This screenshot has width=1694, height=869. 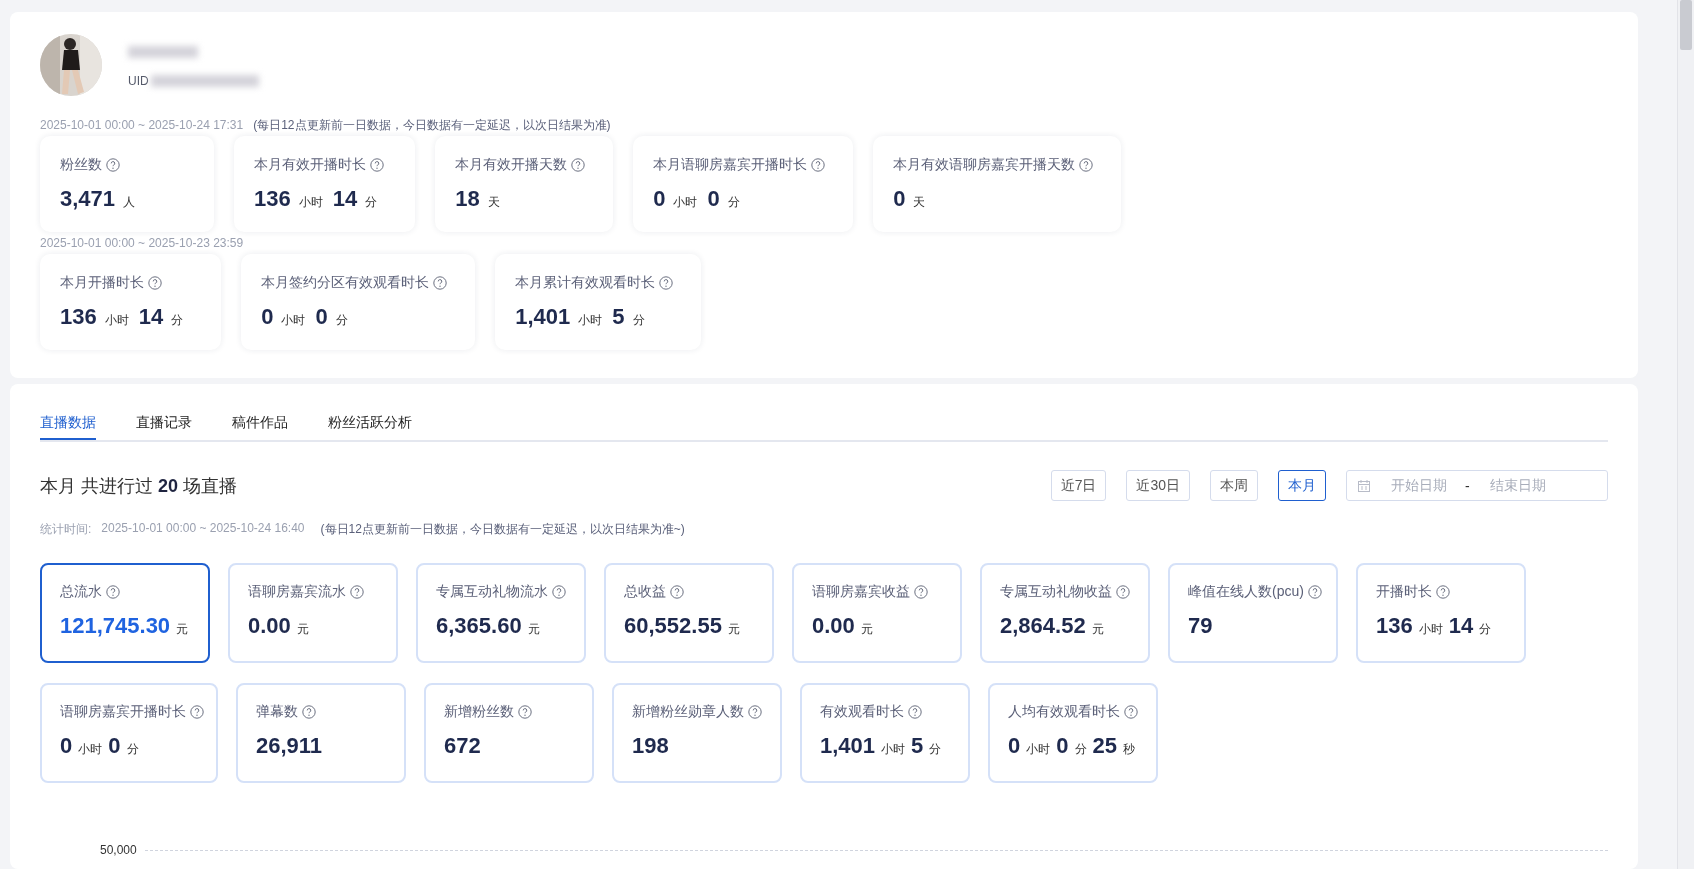 I want to click on update-note: (每日12点更新前一日数据，今日数据有一定延迟，以次日结果为准~), so click(x=502, y=529).